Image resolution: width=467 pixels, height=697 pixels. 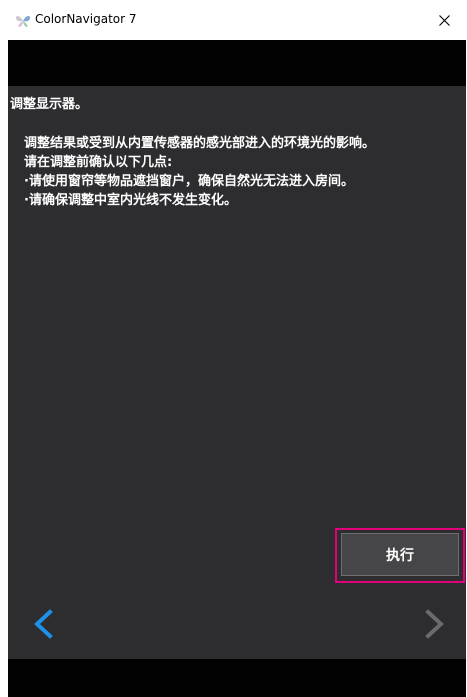 What do you see at coordinates (189, 181) in the screenshot?
I see `message-line: ·请使用窗帘等物品遮挡窗户，确保自然光无法进入房间。` at bounding box center [189, 181].